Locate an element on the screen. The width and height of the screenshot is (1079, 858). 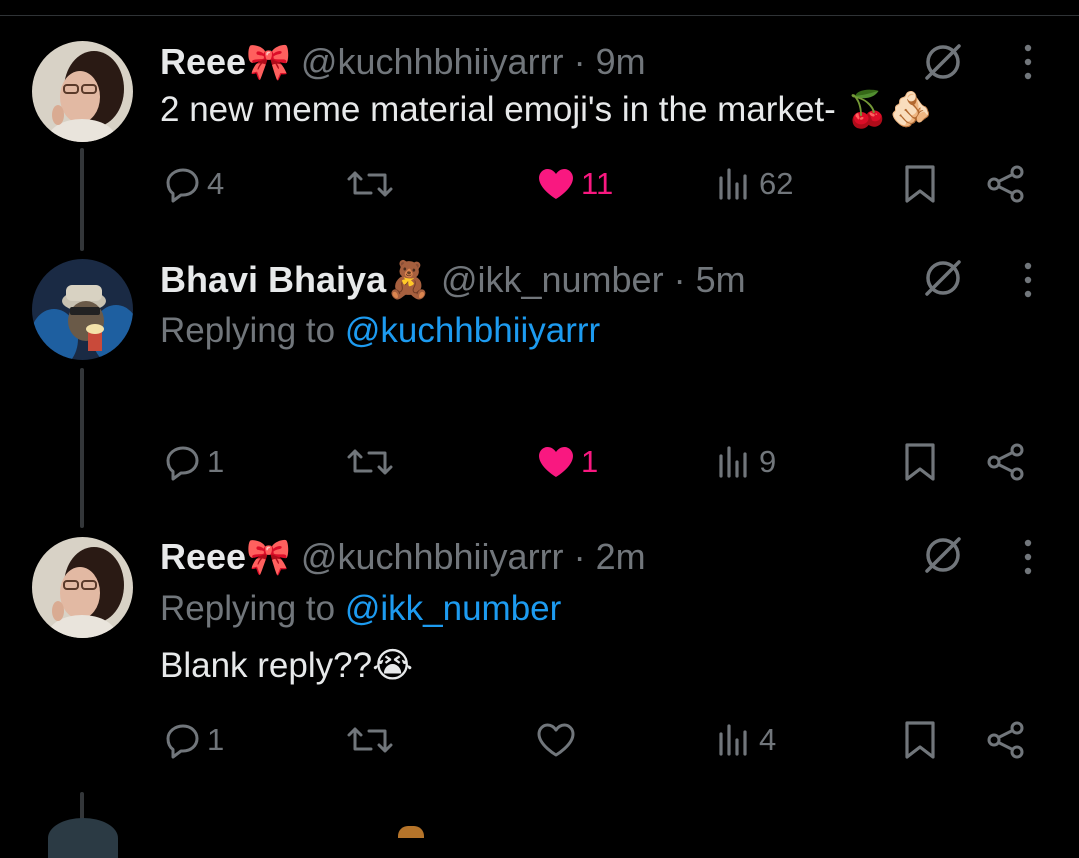
action-bar: 1 4 is located at coordinates (539, 740).